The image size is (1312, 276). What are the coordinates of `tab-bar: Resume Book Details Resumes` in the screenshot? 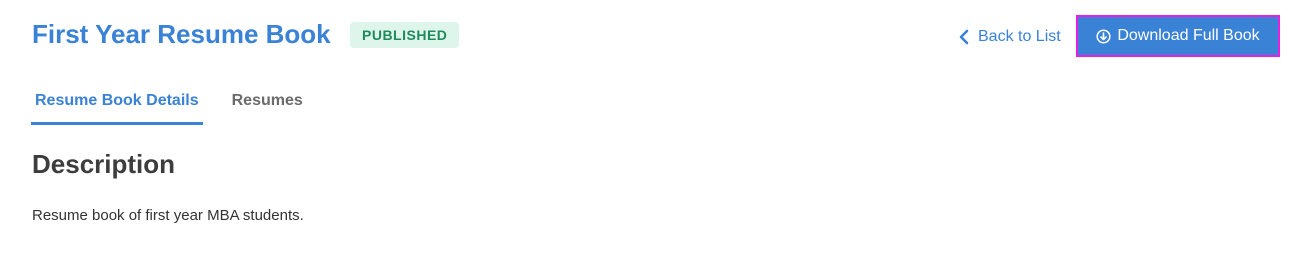 It's located at (169, 104).